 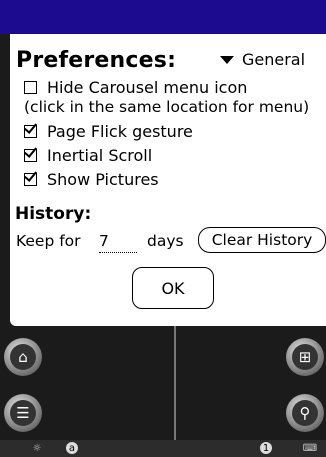 What do you see at coordinates (165, 241) in the screenshot?
I see `days-label: days` at bounding box center [165, 241].